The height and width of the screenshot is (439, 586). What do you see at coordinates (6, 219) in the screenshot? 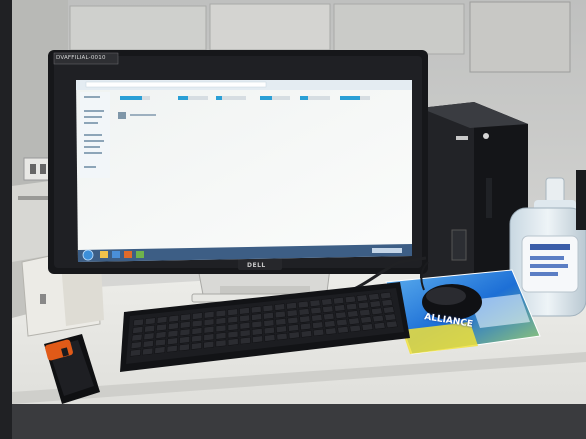
I see `left-edge-shadow` at bounding box center [6, 219].